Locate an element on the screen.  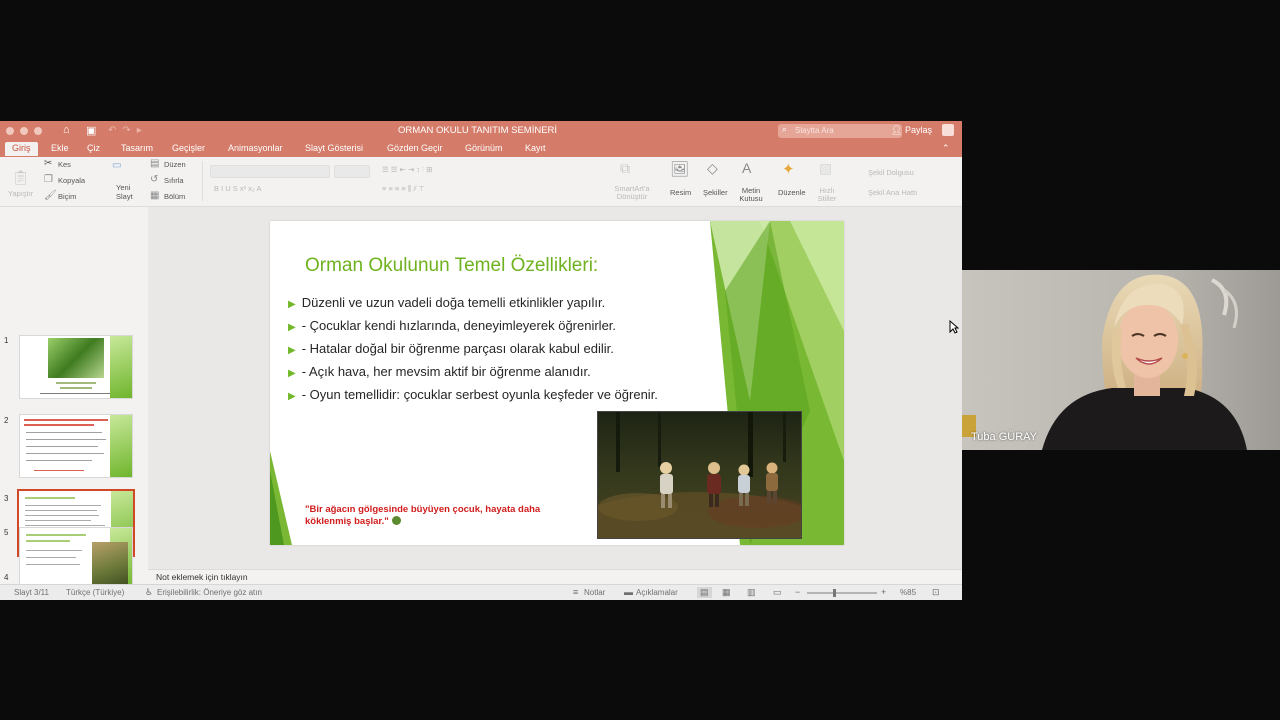
picture-icon: 🖼︎ is located at coordinates (679, 169).